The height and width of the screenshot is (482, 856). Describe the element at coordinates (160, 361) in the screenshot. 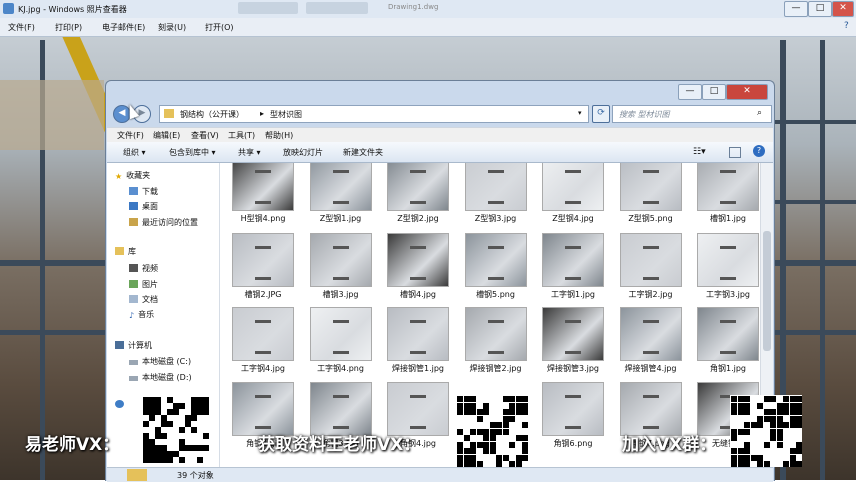

I see `sidebar-item-drive-c: 本地磁盘 (C:)` at that location.